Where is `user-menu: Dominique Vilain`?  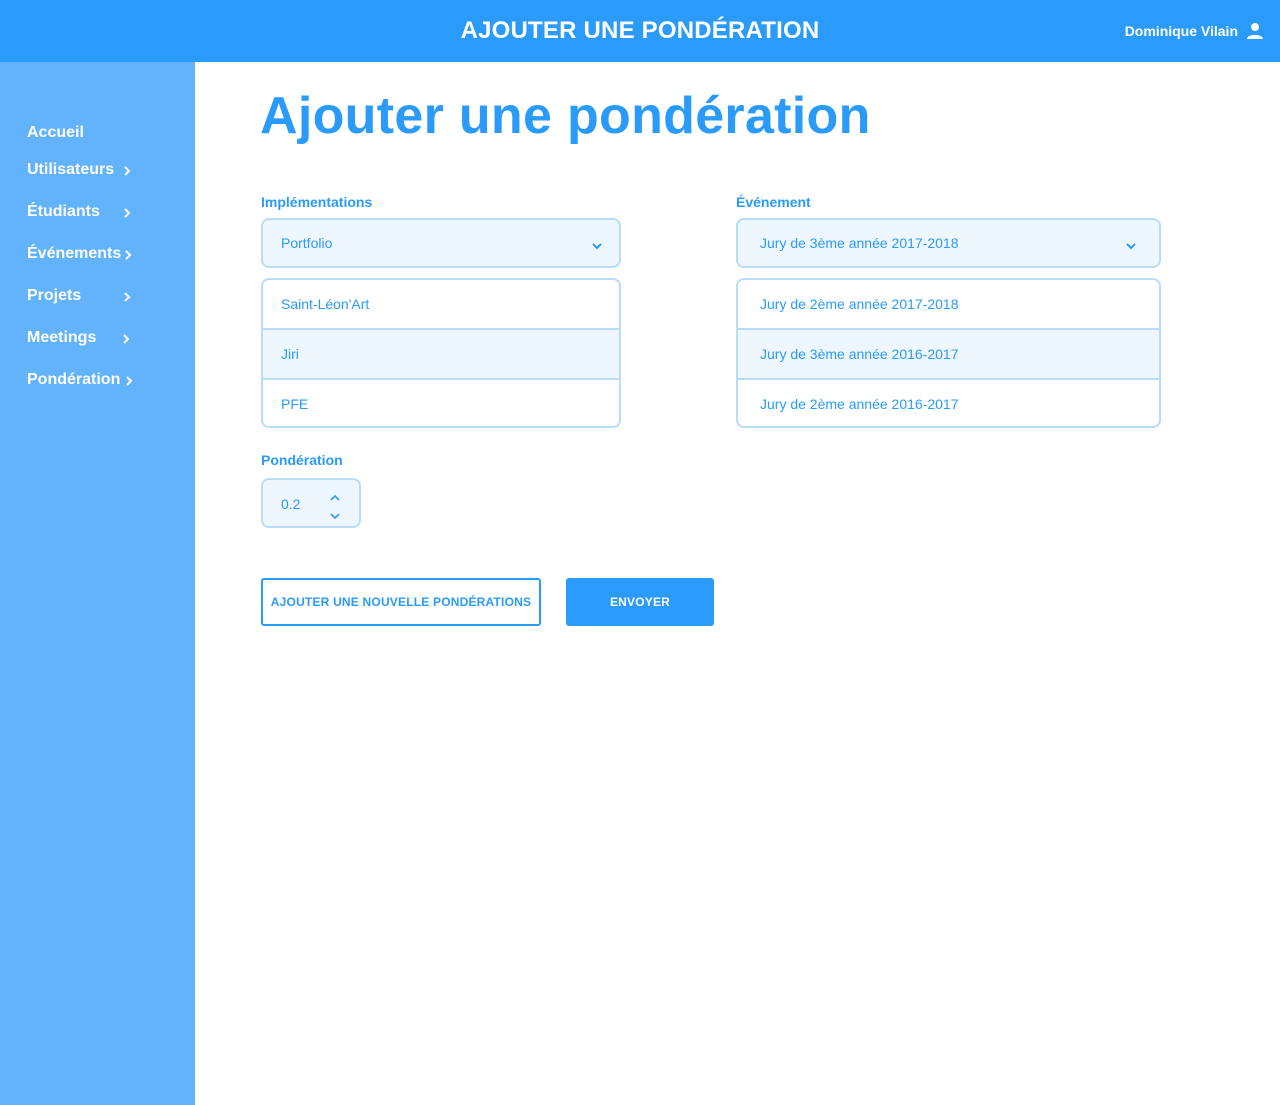
user-menu: Dominique Vilain is located at coordinates (1194, 31).